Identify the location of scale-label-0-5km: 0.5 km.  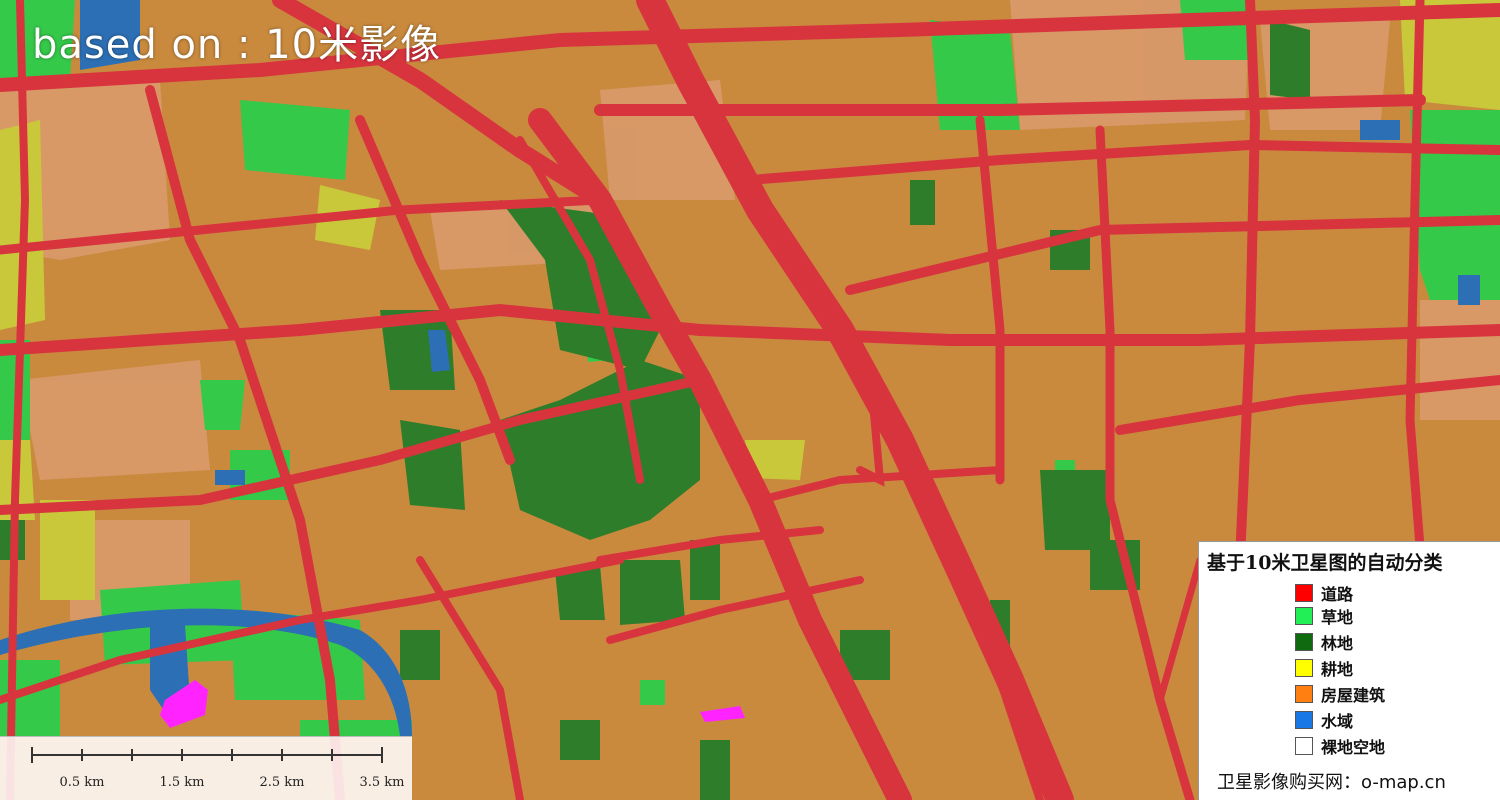
(82, 782).